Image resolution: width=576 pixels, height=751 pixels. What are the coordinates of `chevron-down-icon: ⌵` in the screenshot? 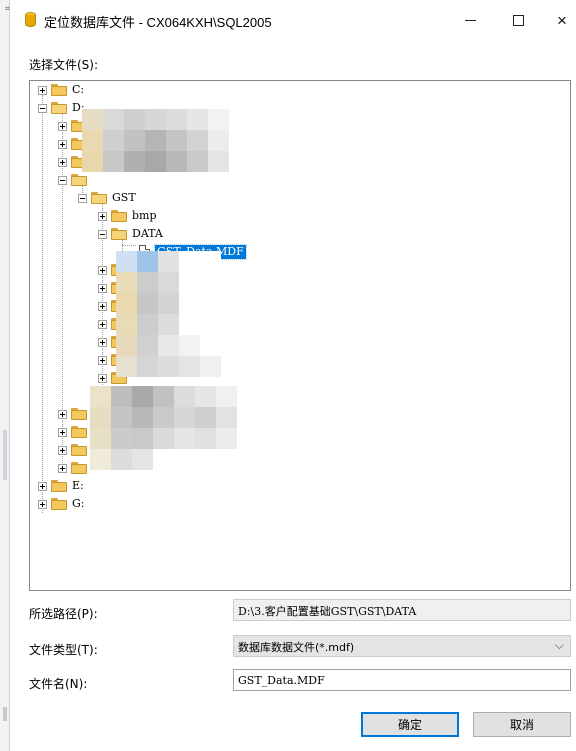 It's located at (559, 645).